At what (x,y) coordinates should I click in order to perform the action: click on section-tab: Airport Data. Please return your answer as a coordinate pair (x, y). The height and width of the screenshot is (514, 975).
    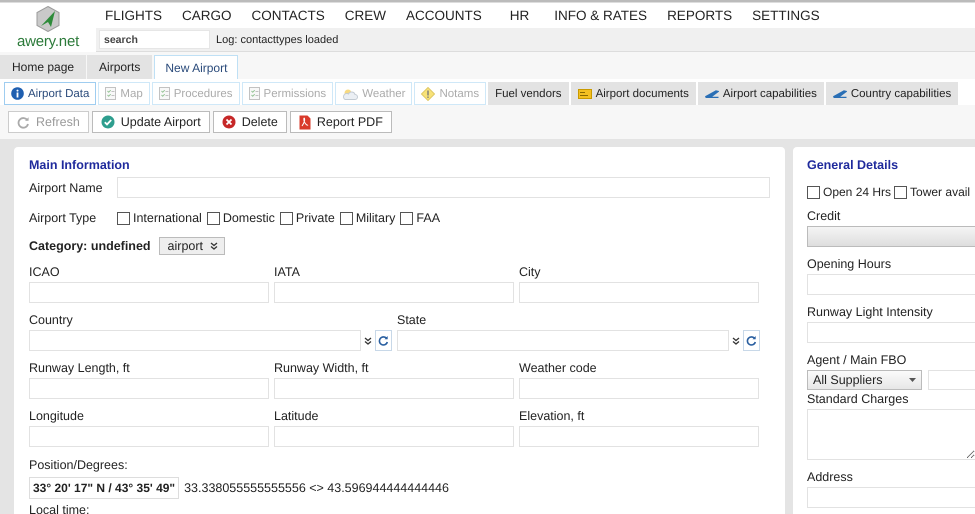
    Looking at the image, I should click on (50, 93).